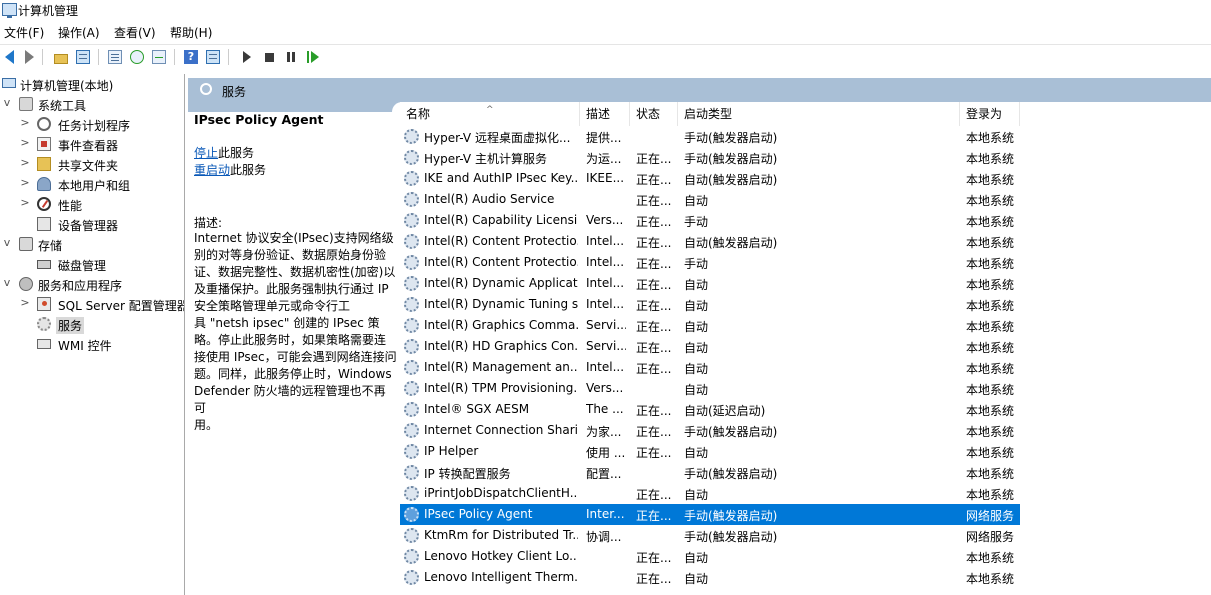 This screenshot has height=595, width=1211. I want to click on tree-item-local-users: > 本地用户和组, so click(92, 184).